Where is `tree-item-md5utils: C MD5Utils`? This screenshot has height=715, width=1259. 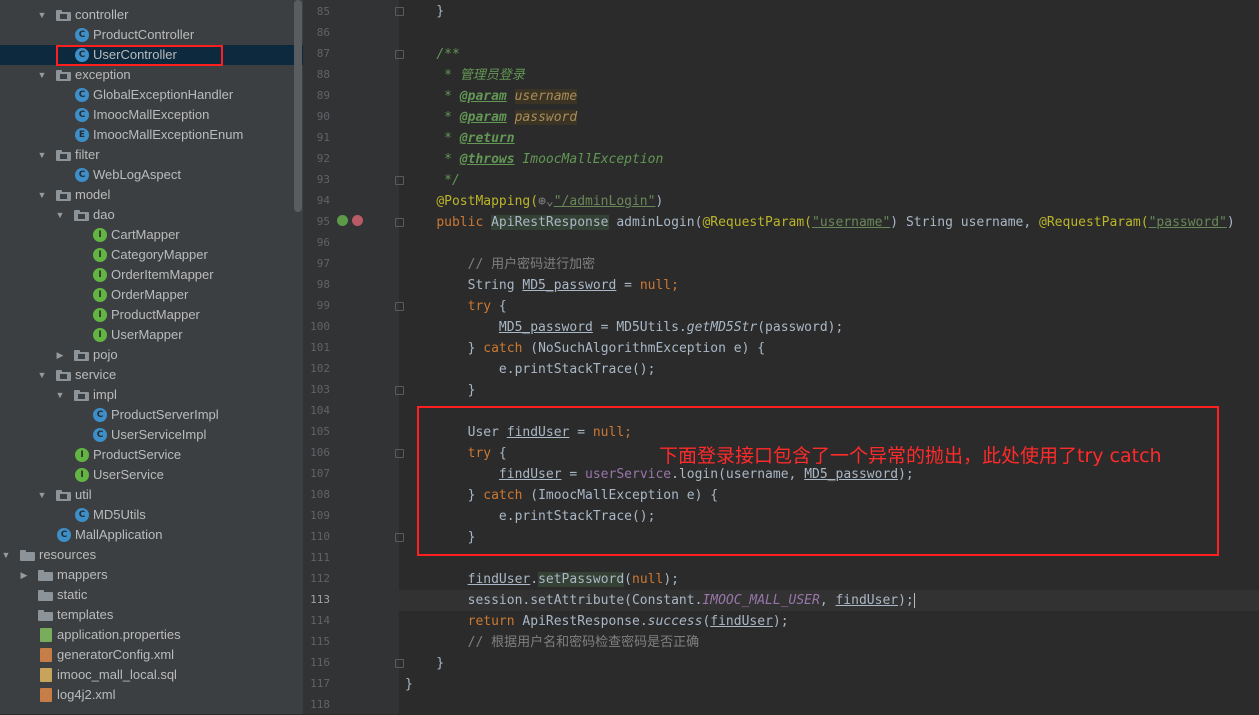
tree-item-md5utils: C MD5Utils is located at coordinates (151, 515).